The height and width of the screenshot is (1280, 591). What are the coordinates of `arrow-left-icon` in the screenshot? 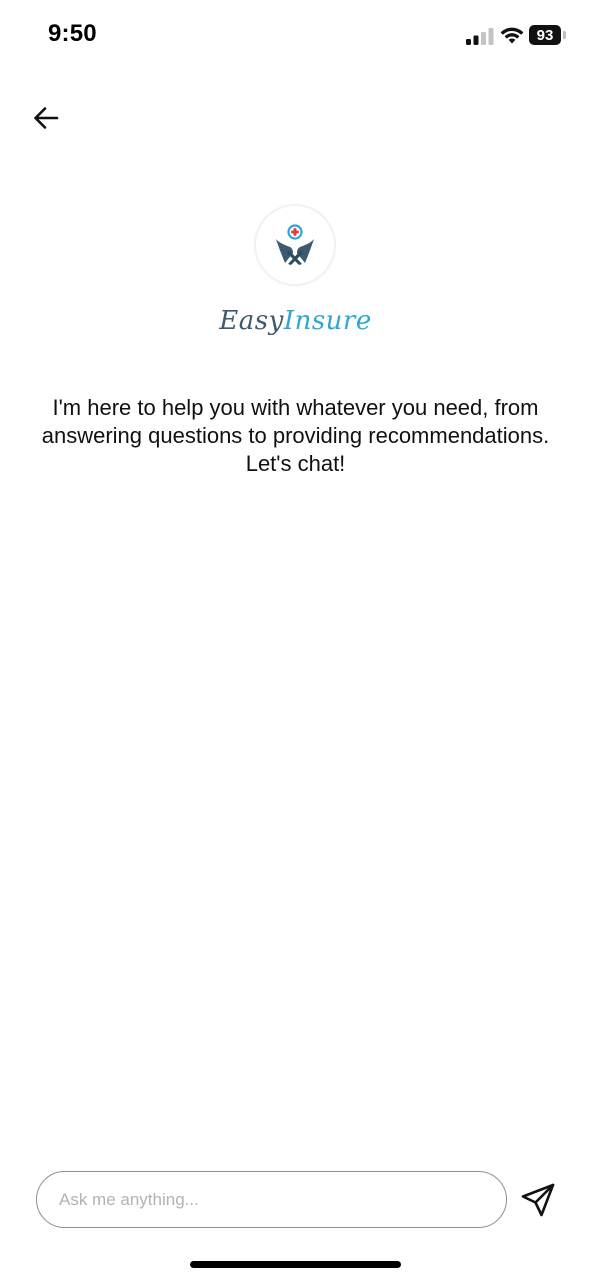 It's located at (46, 118).